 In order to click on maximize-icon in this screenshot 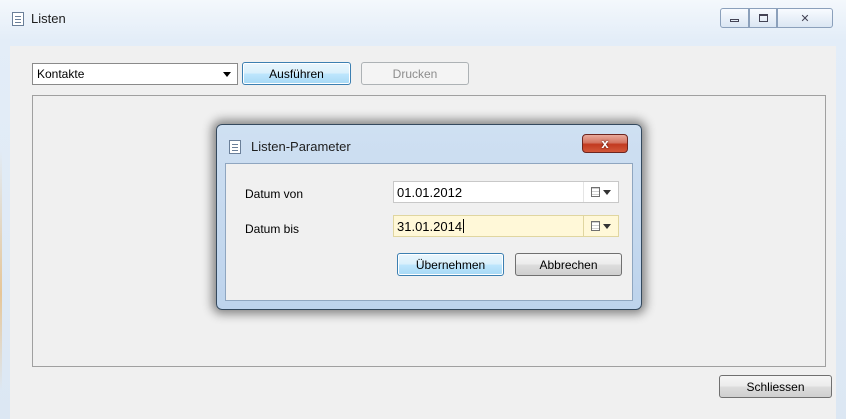, I will do `click(763, 18)`.